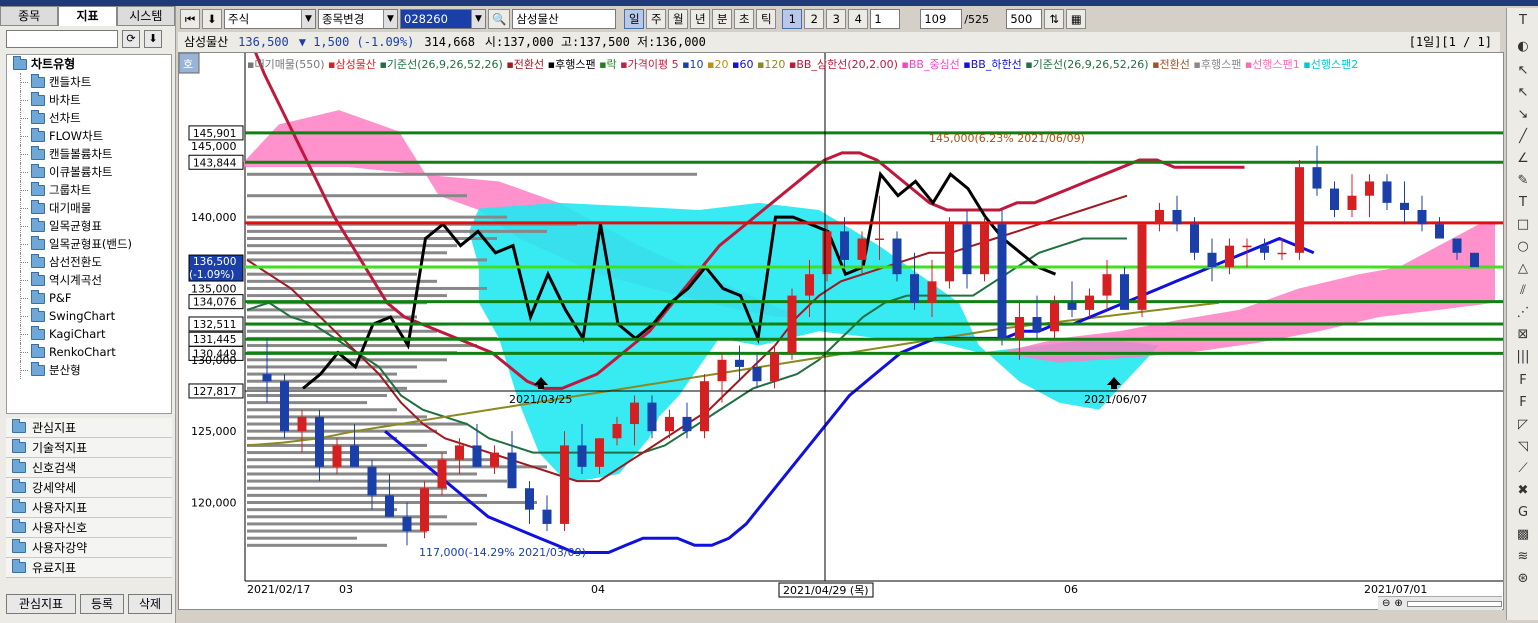 This screenshot has width=1538, height=623. What do you see at coordinates (1523, 93) in the screenshot?
I see `select-icon: ↖` at bounding box center [1523, 93].